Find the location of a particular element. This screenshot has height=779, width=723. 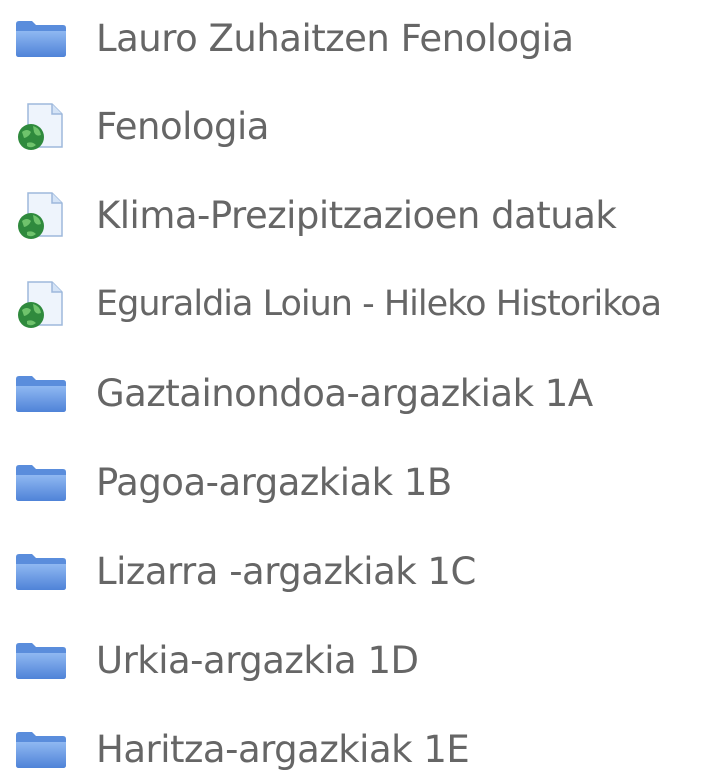

list-item-folder: Lauro Zuhaitzen Fenologia is located at coordinates (366, 38).